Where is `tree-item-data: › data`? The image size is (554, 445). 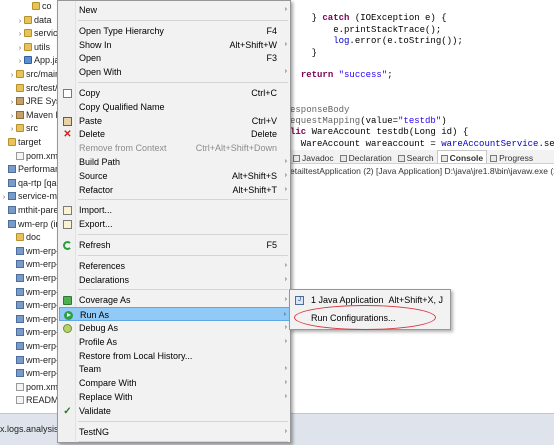
tree-item-data: › data is located at coordinates (34, 20).